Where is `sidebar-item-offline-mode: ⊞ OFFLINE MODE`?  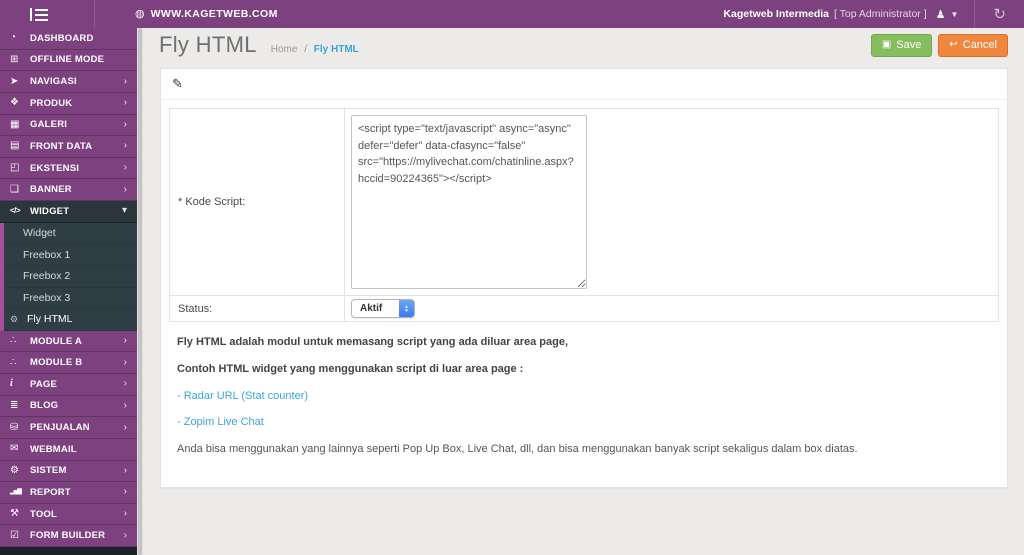
sidebar-item-offline-mode: ⊞ OFFLINE MODE is located at coordinates (68, 60).